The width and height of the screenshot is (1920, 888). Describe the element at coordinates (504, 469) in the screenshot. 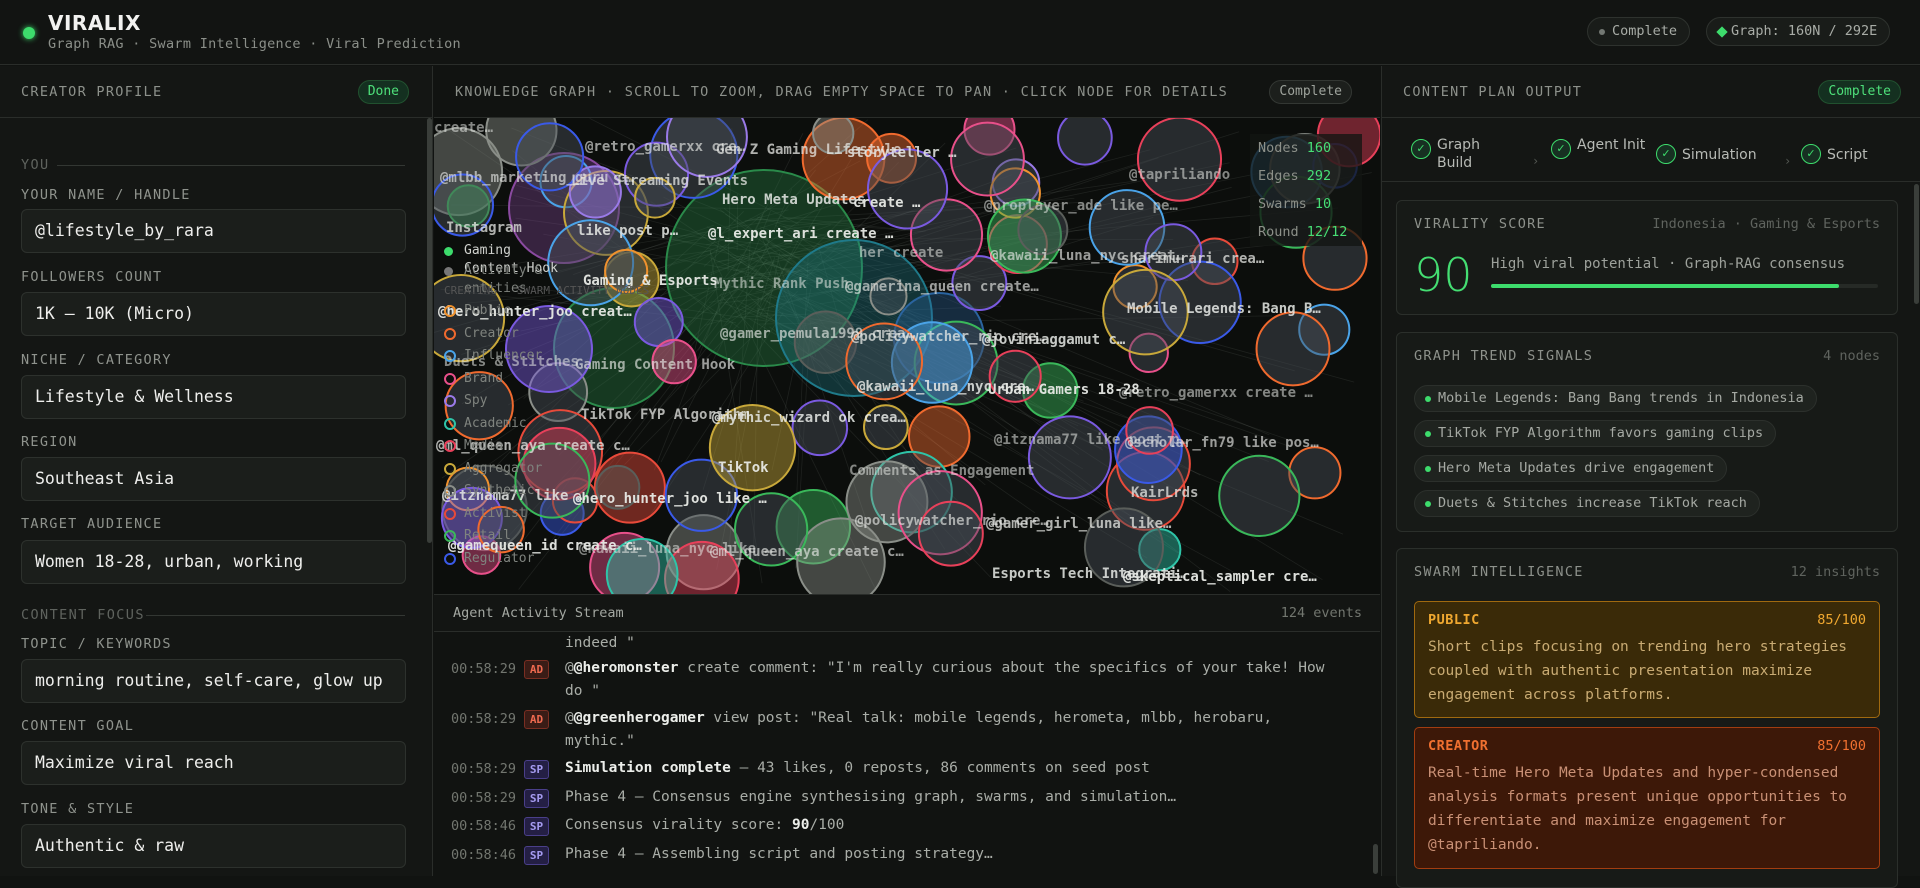

I see `legend-item-aggregator: Aggregator` at that location.